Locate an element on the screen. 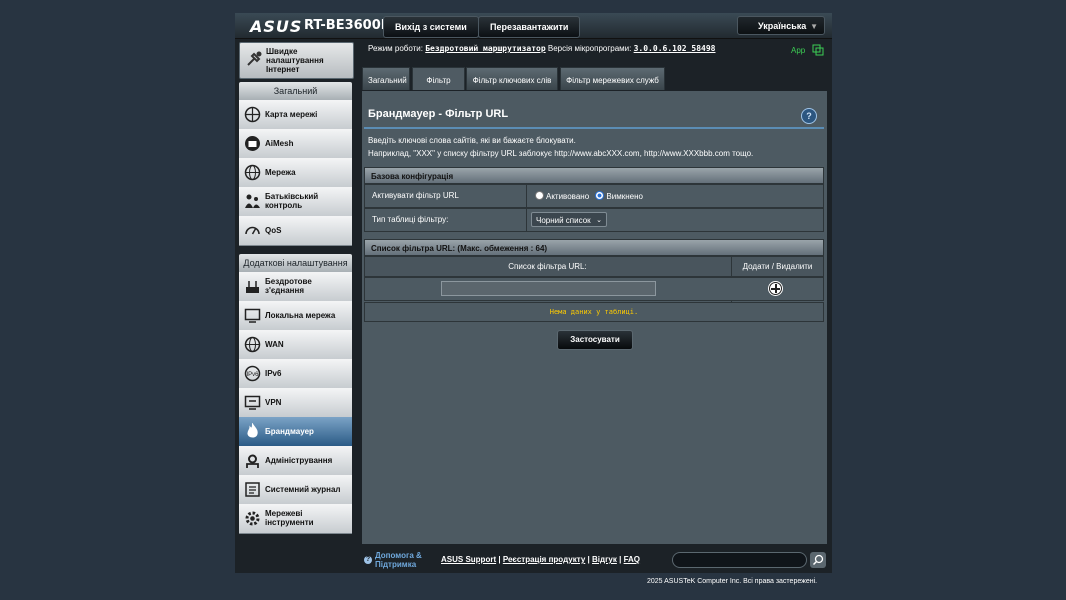 The height and width of the screenshot is (600, 1066). sidebar-item-network-map: Карта мережі is located at coordinates (295, 115).